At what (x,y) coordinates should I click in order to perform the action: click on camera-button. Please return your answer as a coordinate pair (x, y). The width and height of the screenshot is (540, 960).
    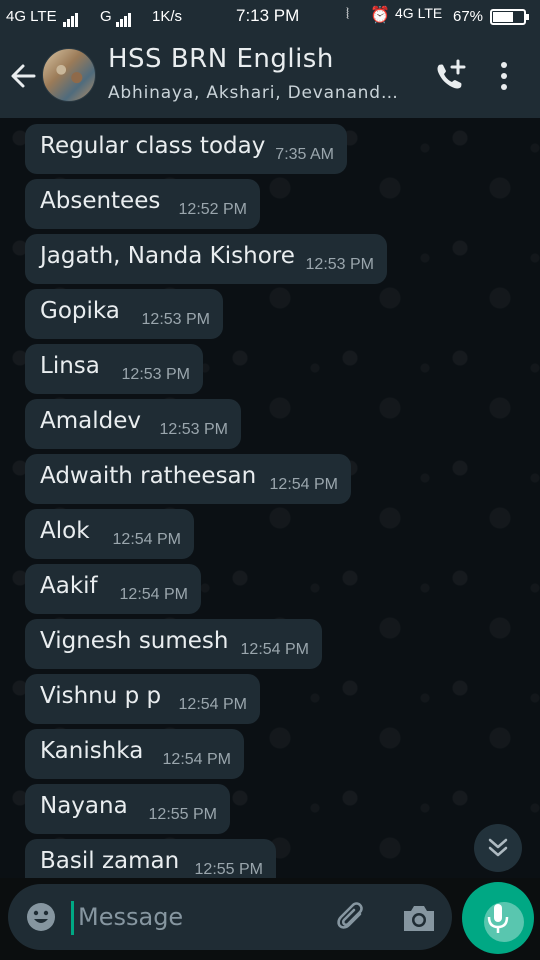
    Looking at the image, I should click on (419, 918).